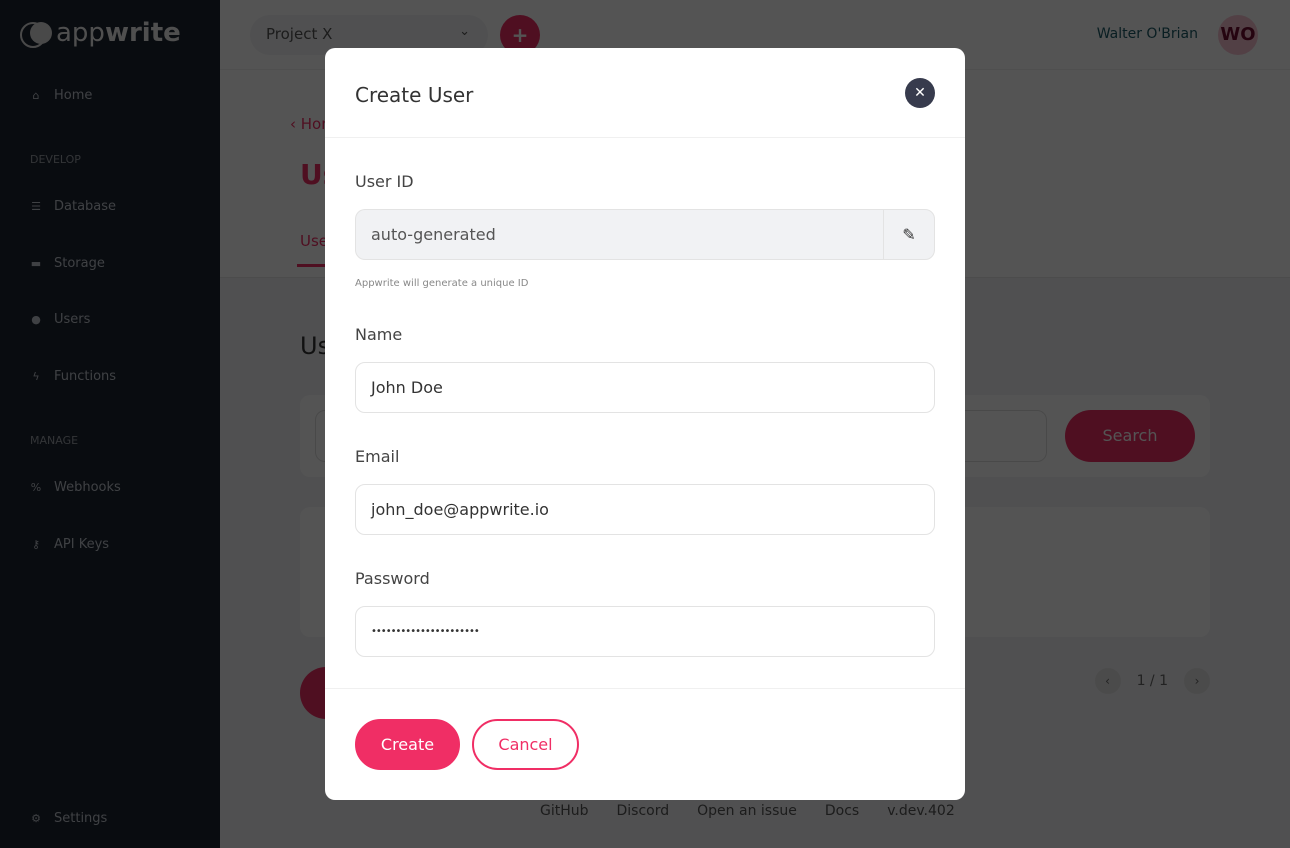 This screenshot has height=848, width=1290. I want to click on close-button: ✕, so click(920, 93).